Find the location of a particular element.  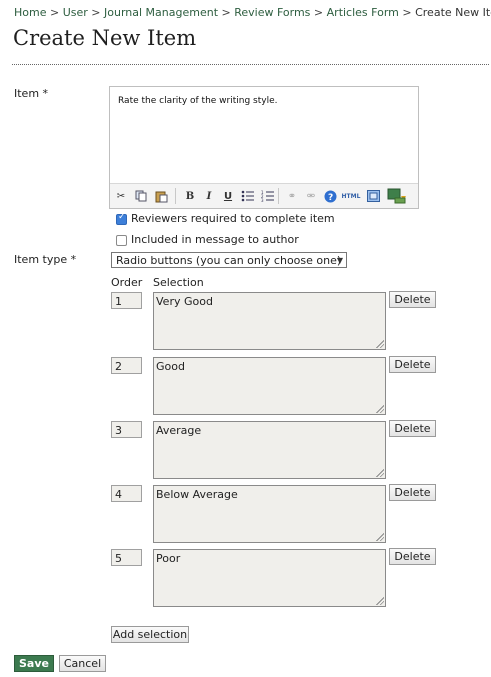

html-icon: HTML is located at coordinates (351, 196).